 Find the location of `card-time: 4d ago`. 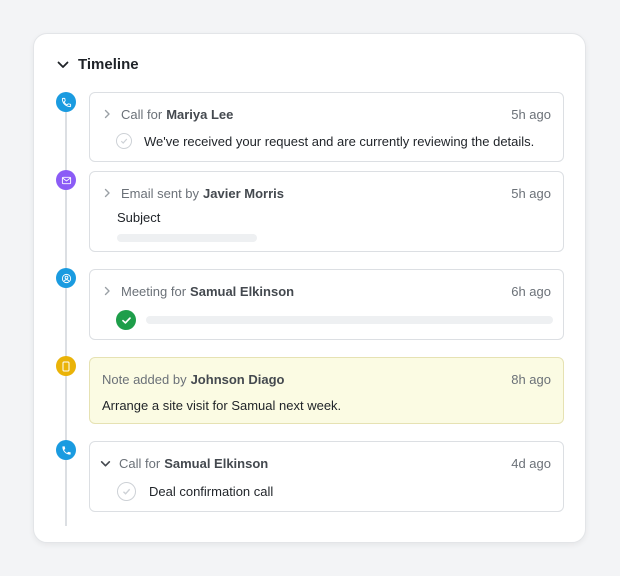

card-time: 4d ago is located at coordinates (531, 463).